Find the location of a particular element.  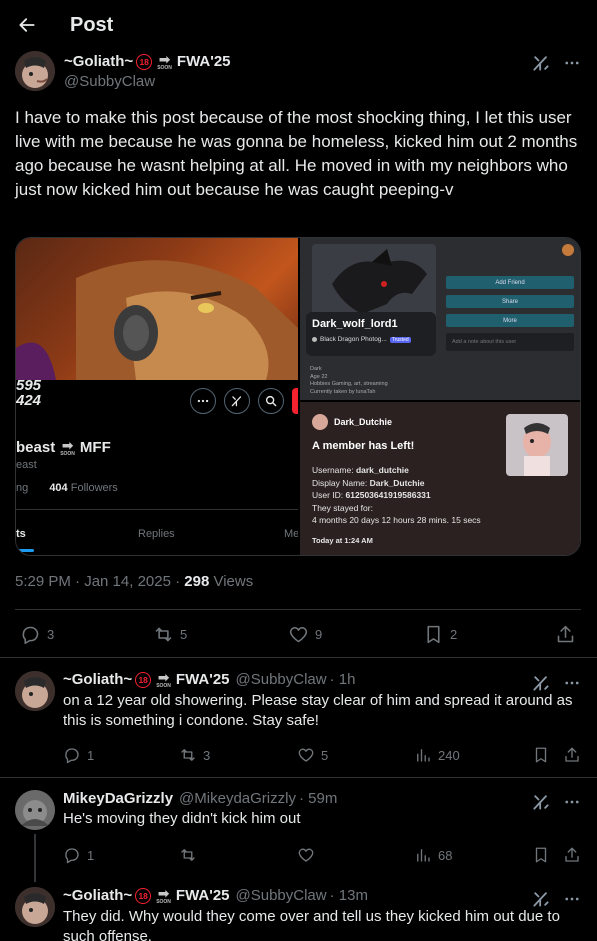

reply-action-bar: 1 3 5 240 is located at coordinates (298, 755).